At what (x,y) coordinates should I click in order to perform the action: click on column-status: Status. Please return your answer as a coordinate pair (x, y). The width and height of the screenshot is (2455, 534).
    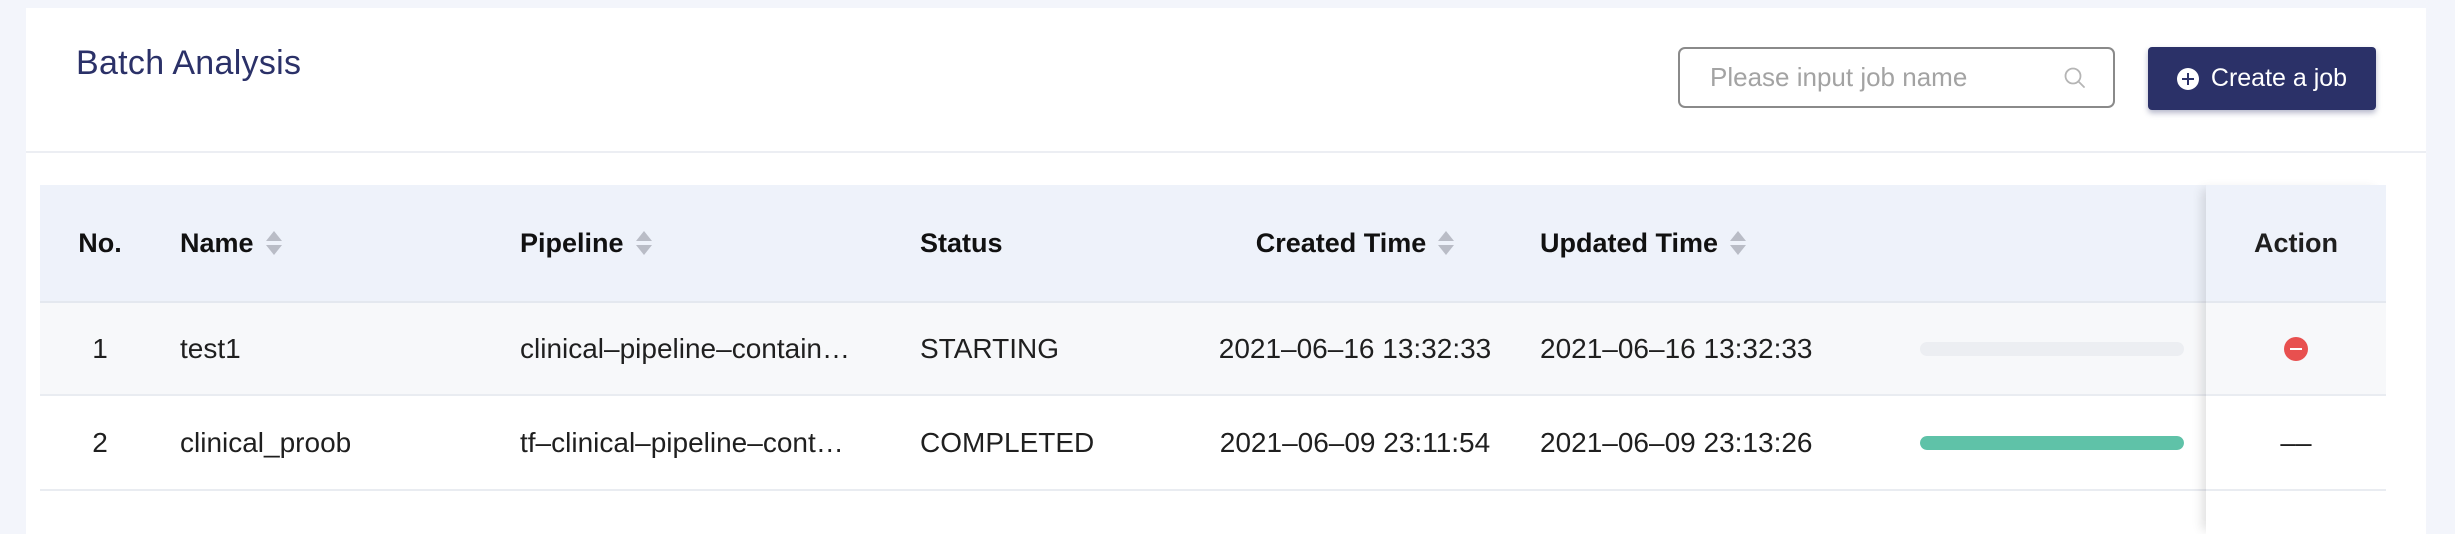
    Looking at the image, I should click on (961, 242).